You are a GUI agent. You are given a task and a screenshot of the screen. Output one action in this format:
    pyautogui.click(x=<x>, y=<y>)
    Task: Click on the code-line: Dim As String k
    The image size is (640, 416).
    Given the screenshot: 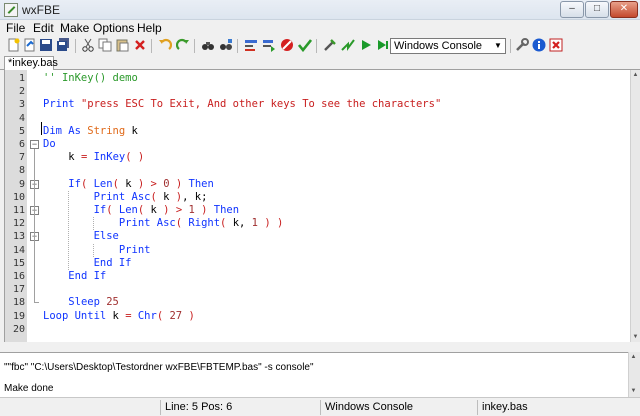 What is the action you would take?
    pyautogui.click(x=338, y=131)
    